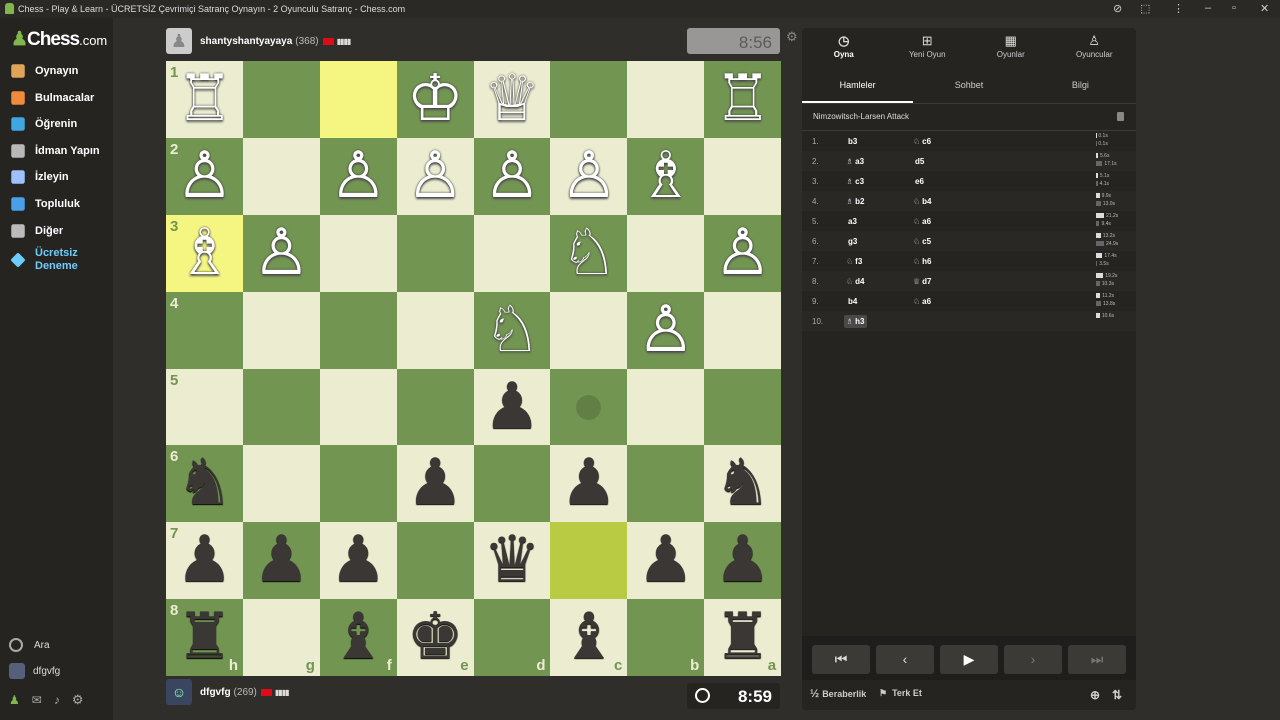  I want to click on panel-tab-0: ◷ Oyna, so click(844, 48).